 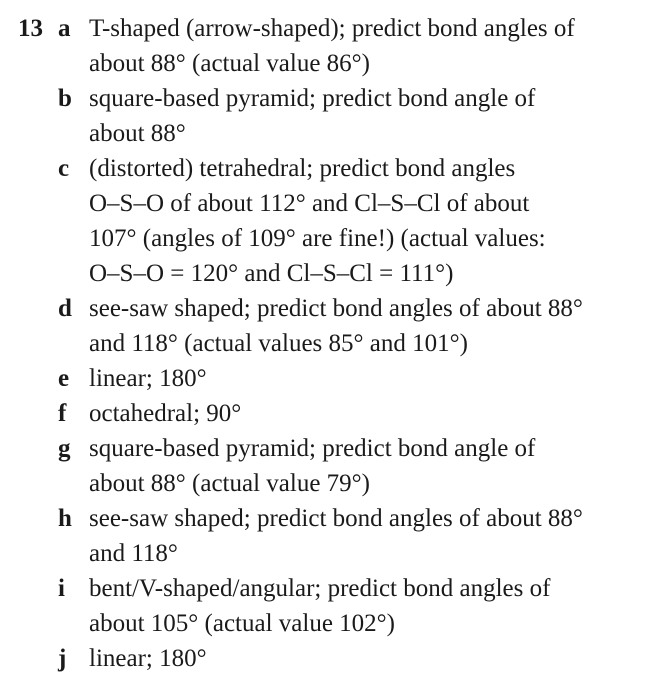 I want to click on answer-letter: f, so click(x=62, y=413).